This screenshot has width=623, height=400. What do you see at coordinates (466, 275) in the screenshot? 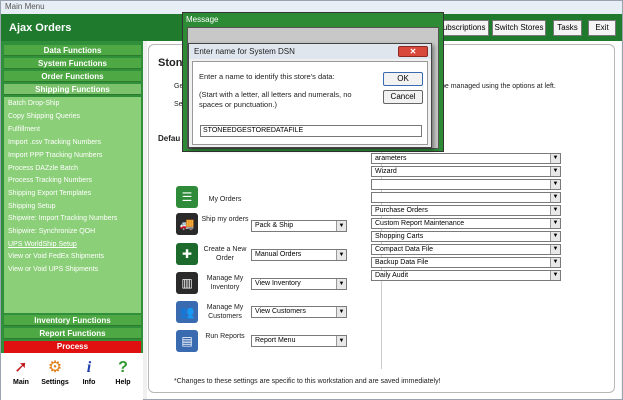
I see `right-select: Daily Audit ▼` at bounding box center [466, 275].